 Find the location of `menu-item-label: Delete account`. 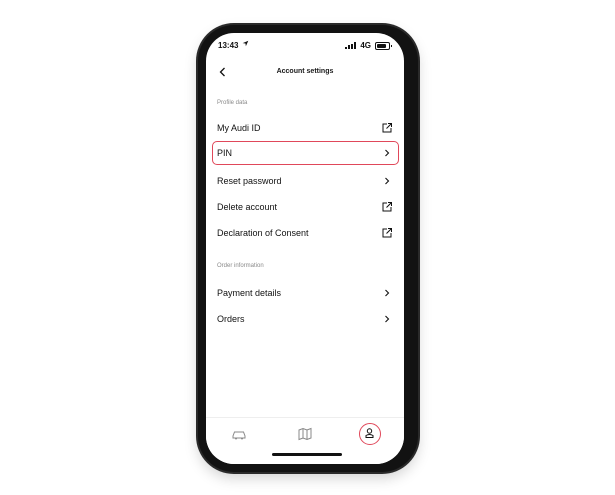

menu-item-label: Delete account is located at coordinates (247, 207).